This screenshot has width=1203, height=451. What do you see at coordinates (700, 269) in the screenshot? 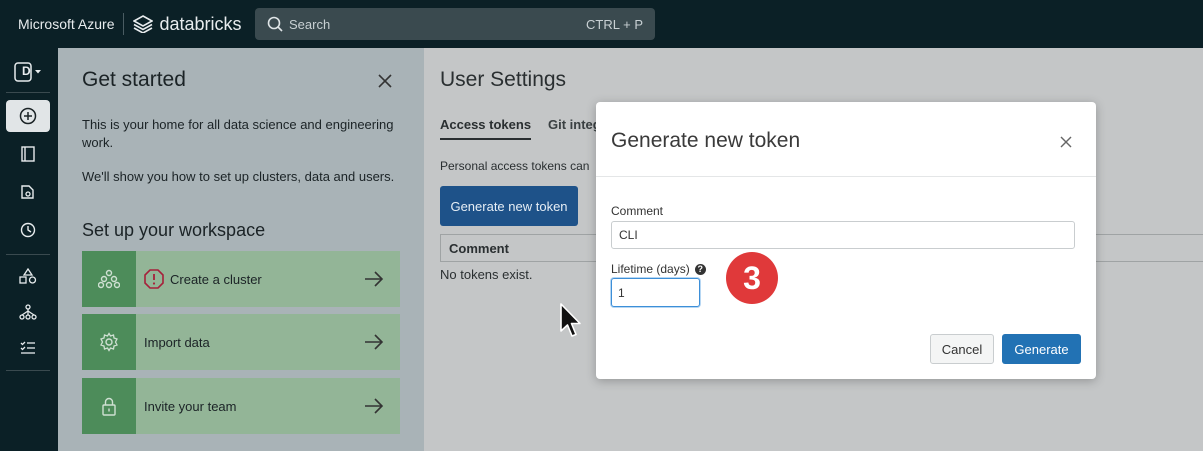
I see `help-icon: ?` at bounding box center [700, 269].